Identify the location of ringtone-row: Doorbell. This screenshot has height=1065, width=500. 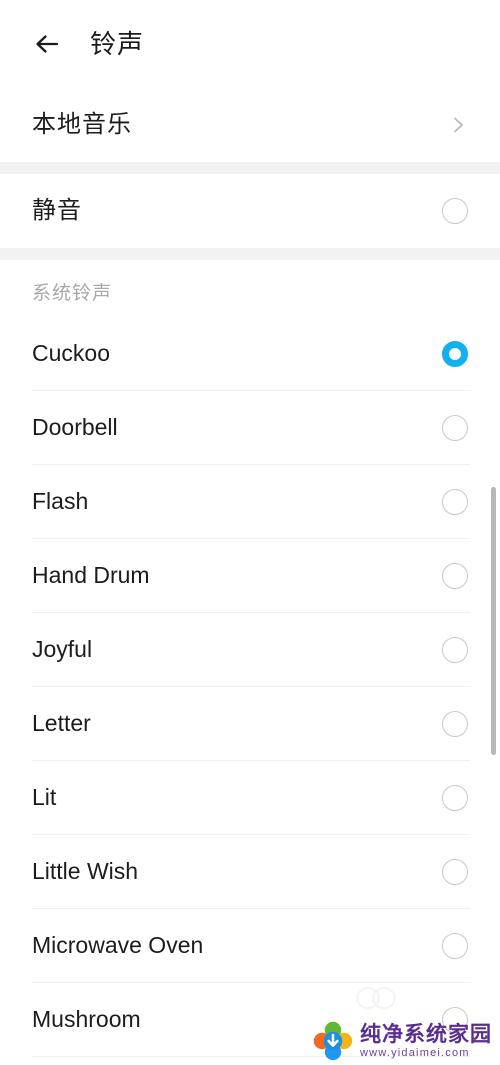
(250, 427).